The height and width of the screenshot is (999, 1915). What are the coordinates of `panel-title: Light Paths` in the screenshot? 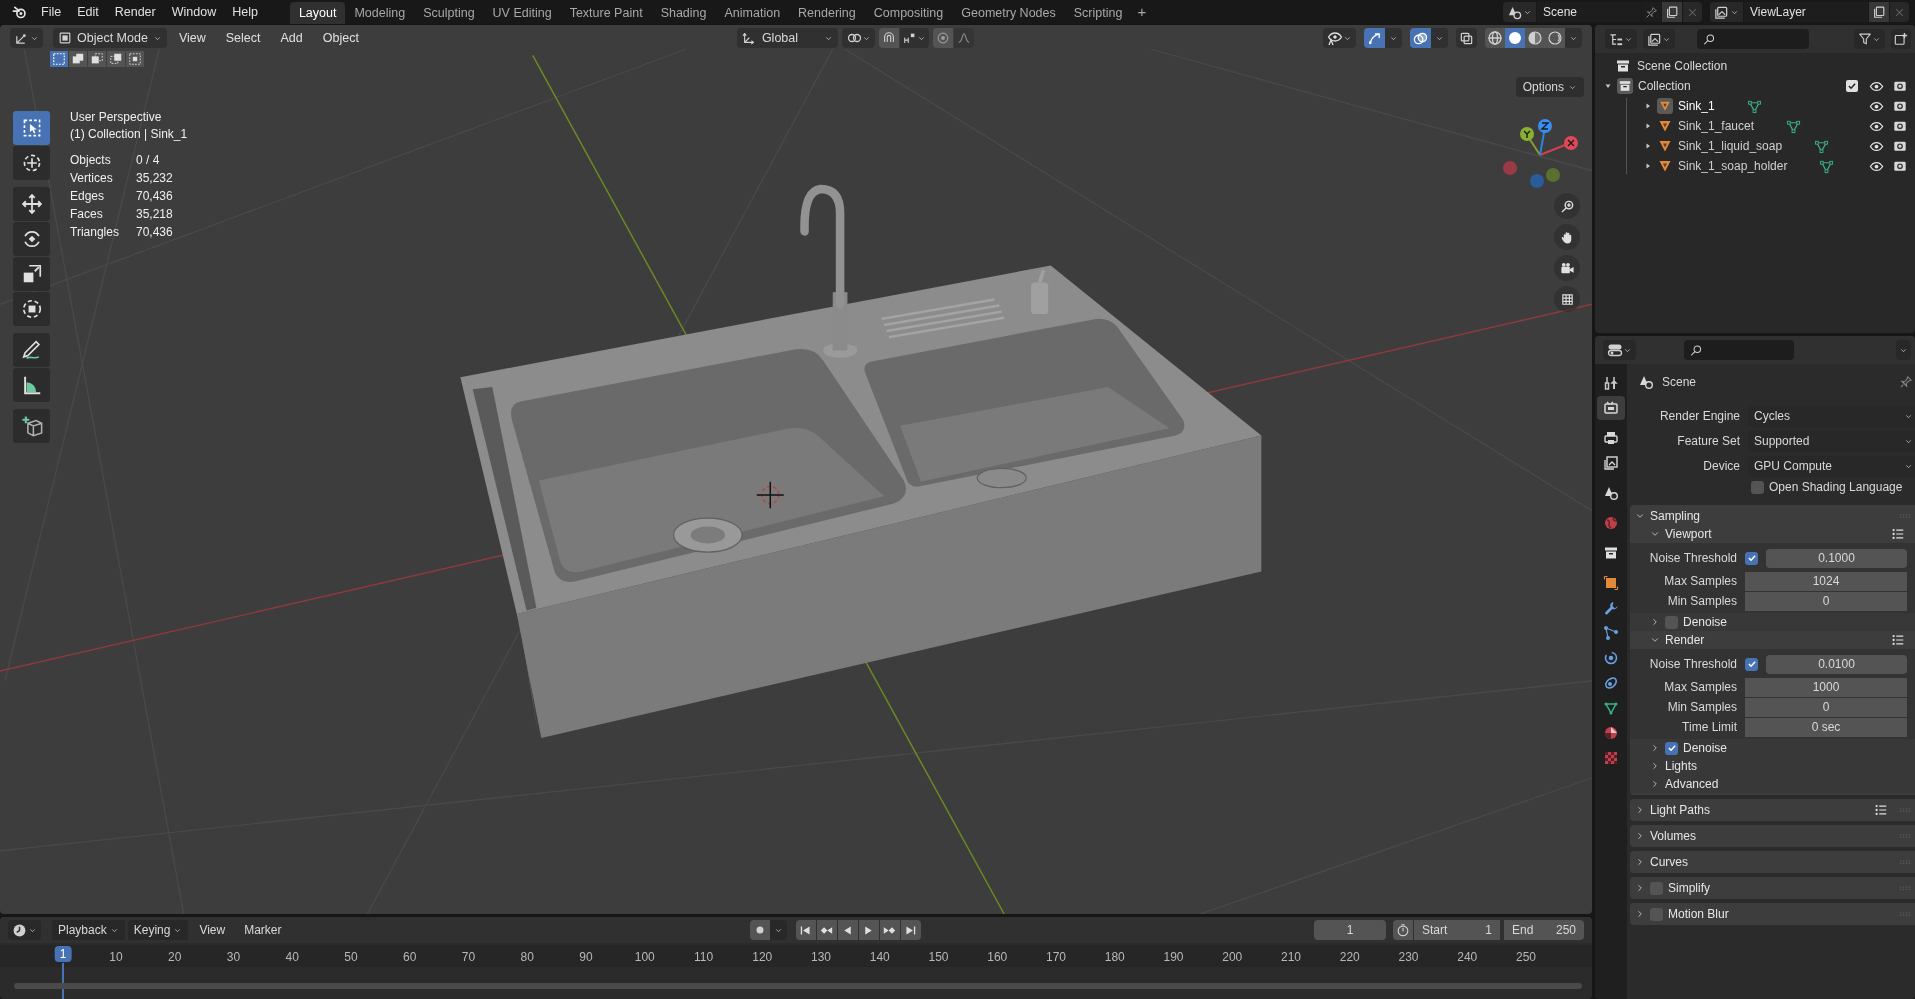 It's located at (1680, 810).